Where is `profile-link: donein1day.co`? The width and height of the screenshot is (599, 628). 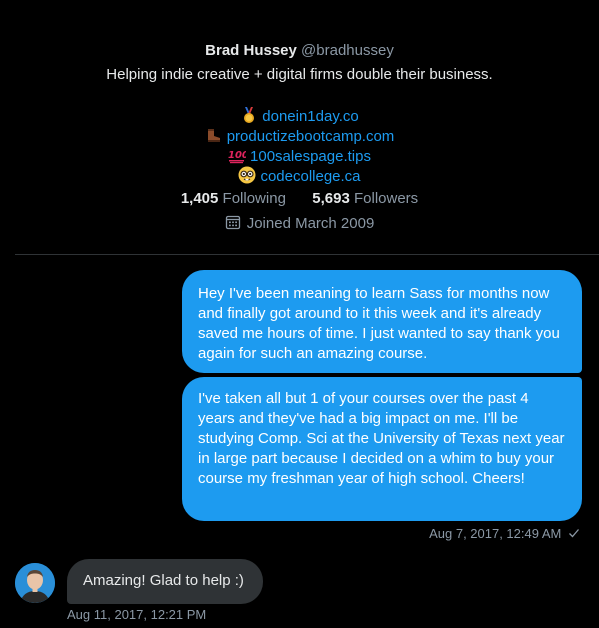 profile-link: donein1day.co is located at coordinates (310, 116).